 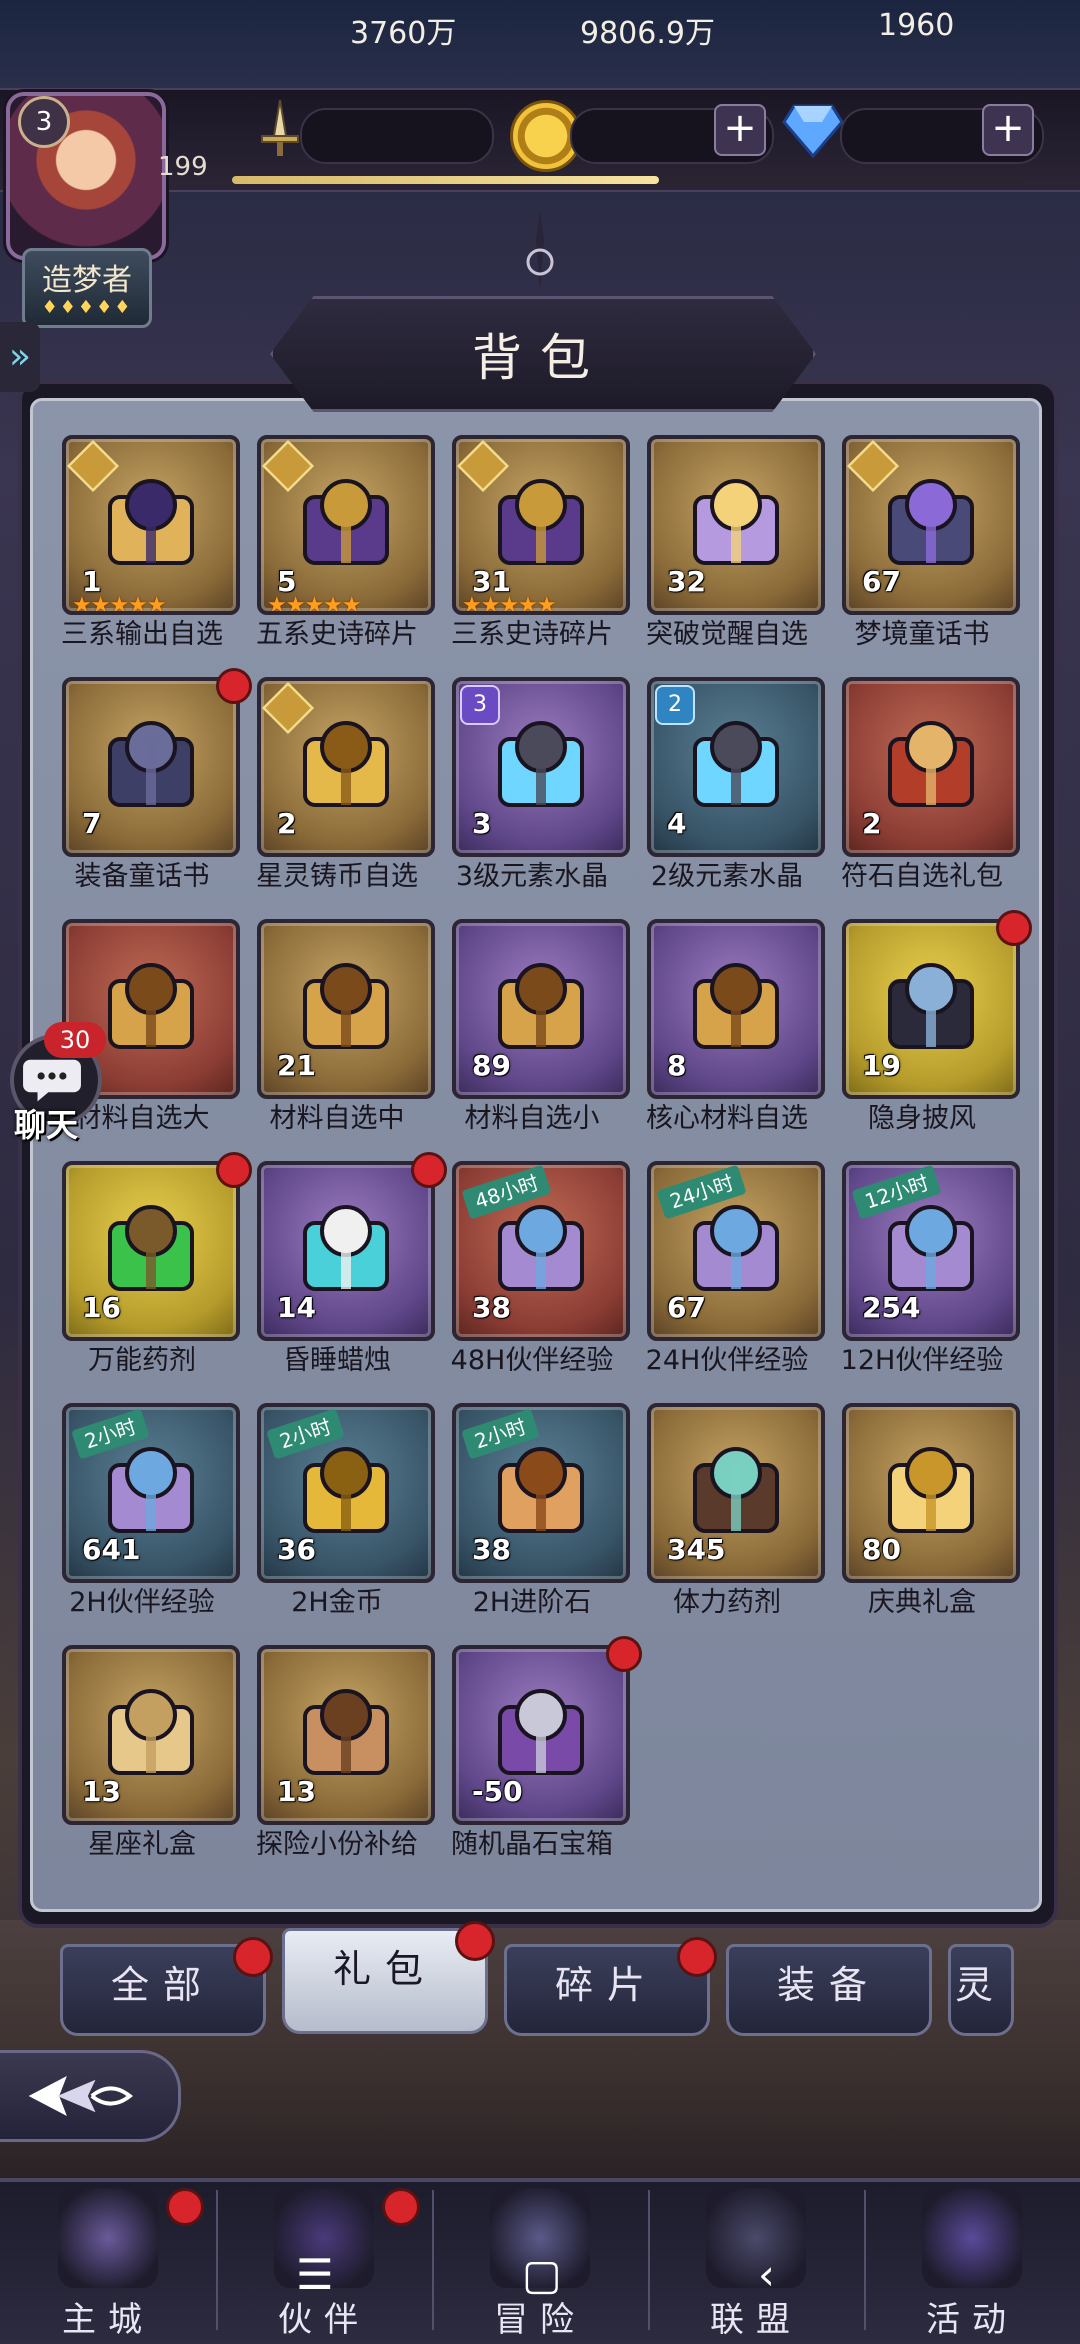 What do you see at coordinates (46, 1123) in the screenshot?
I see `chat-label: 聊天` at bounding box center [46, 1123].